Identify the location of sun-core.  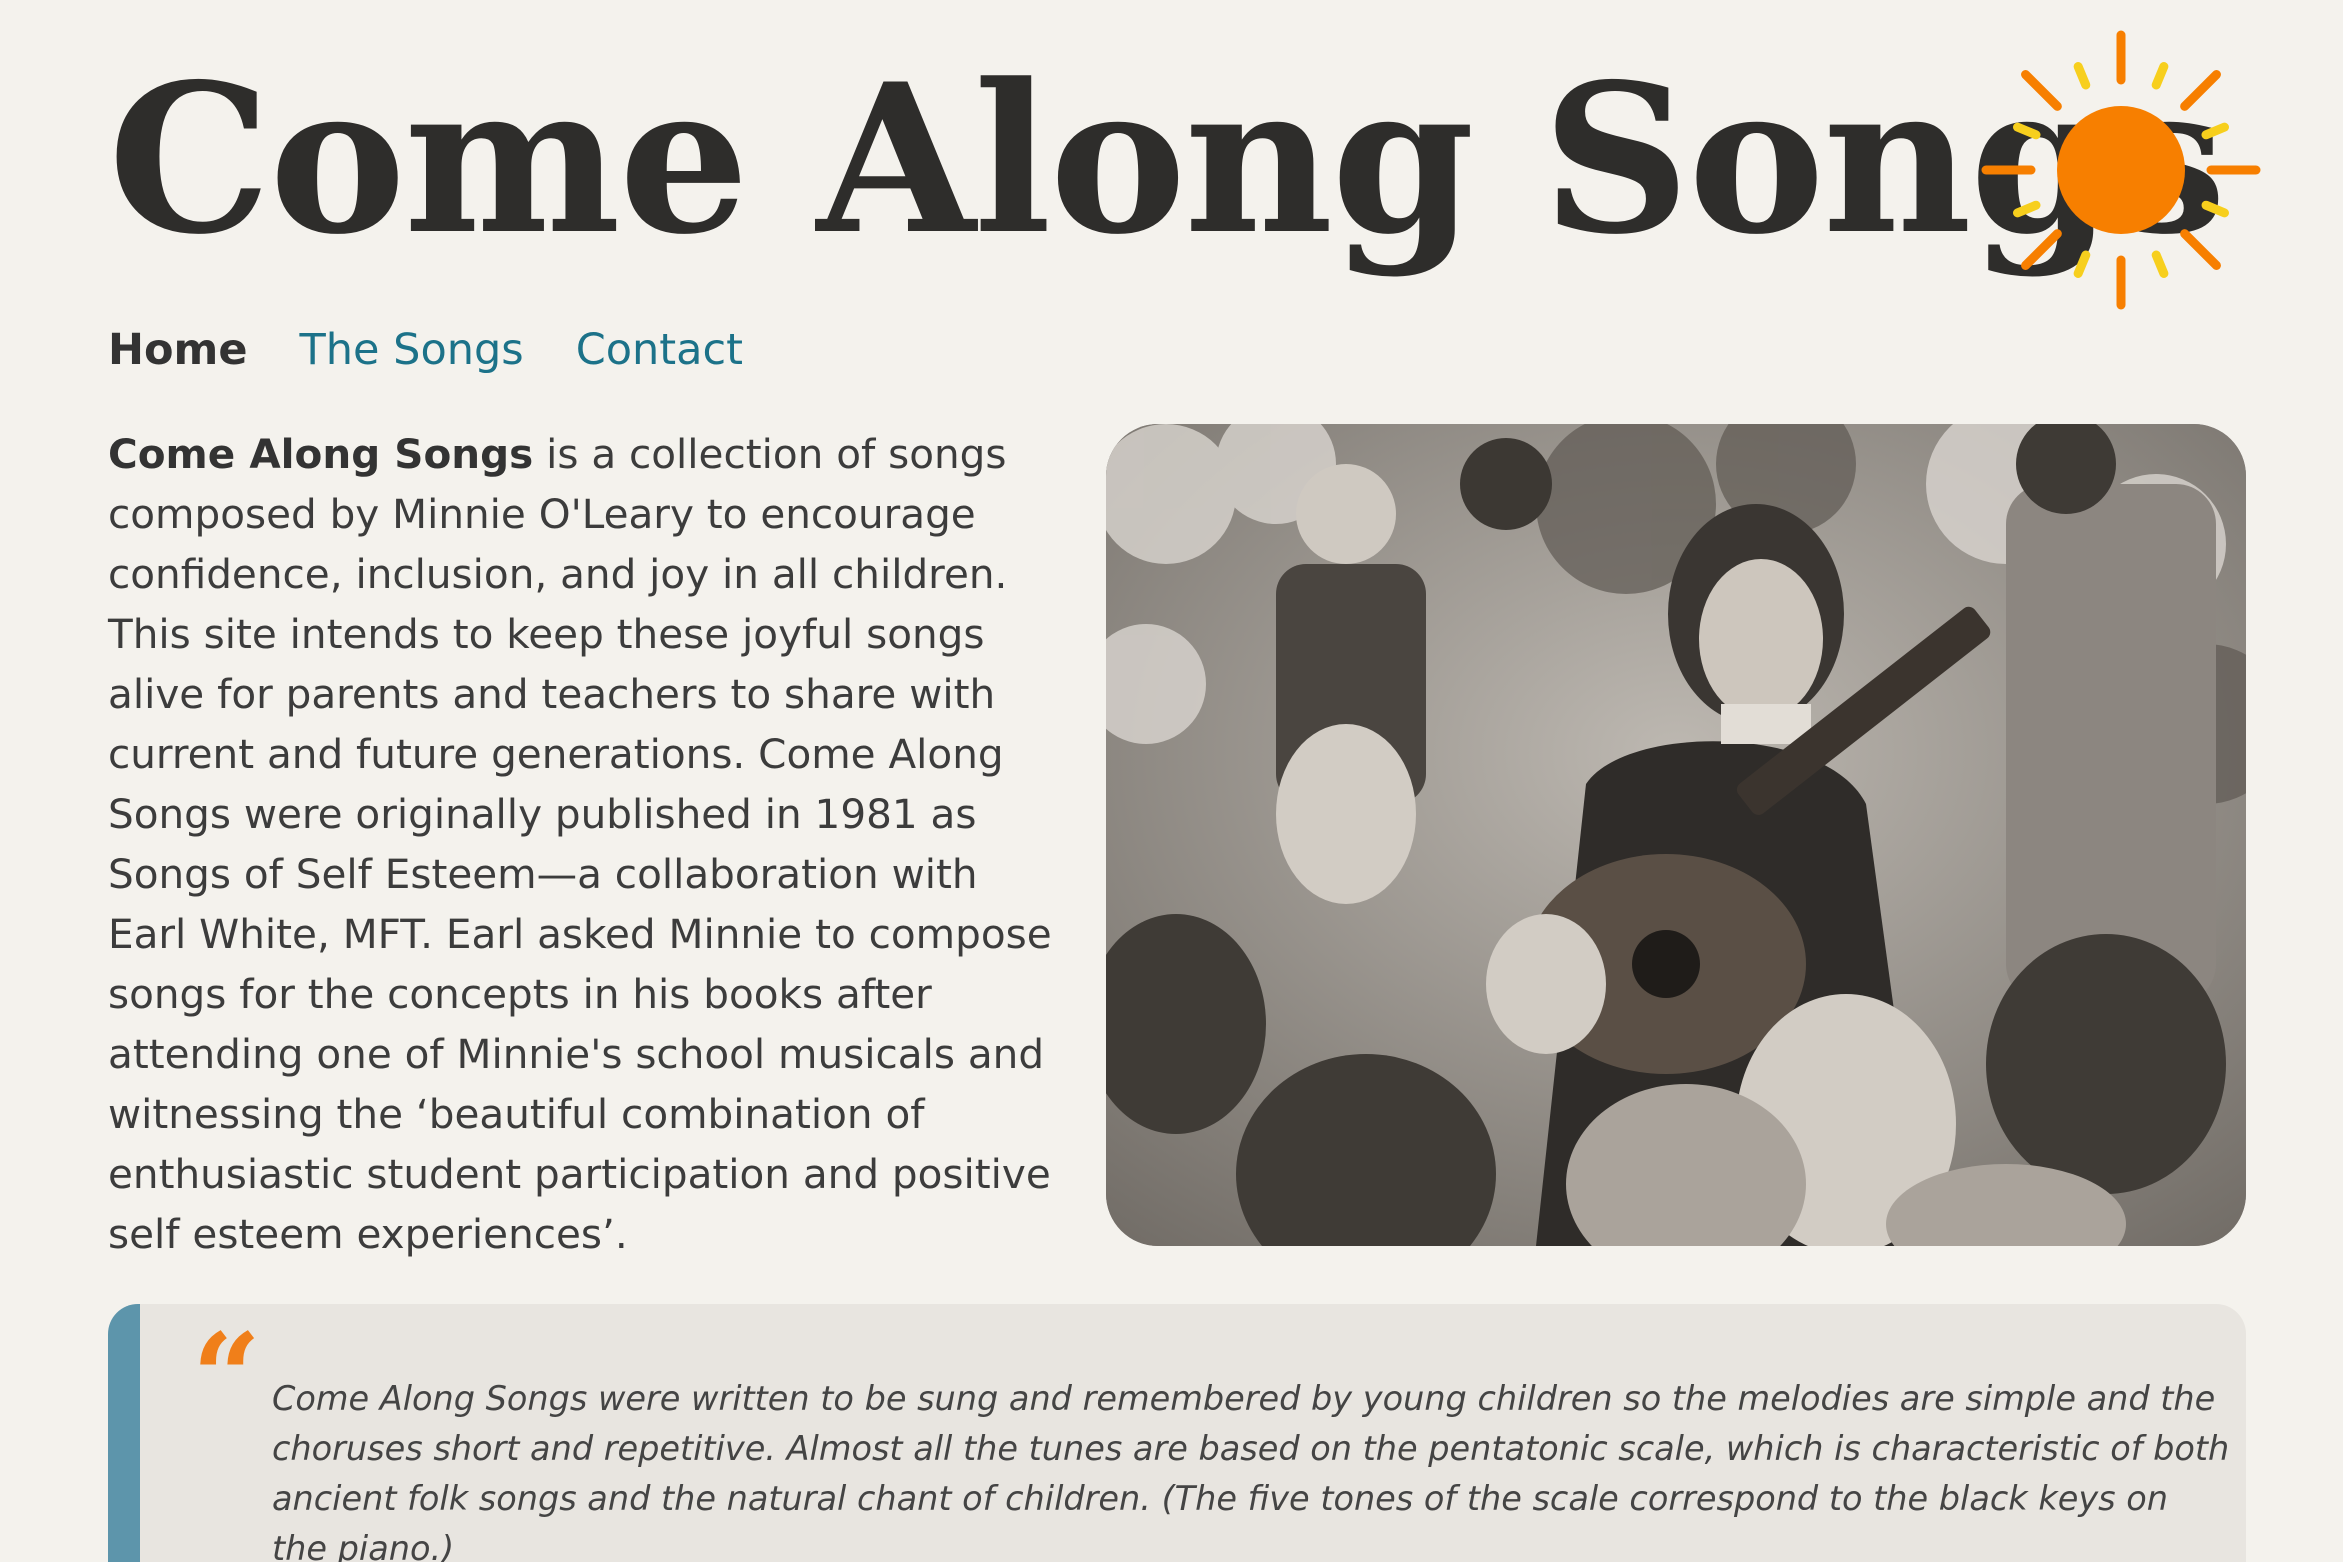
(2121, 170).